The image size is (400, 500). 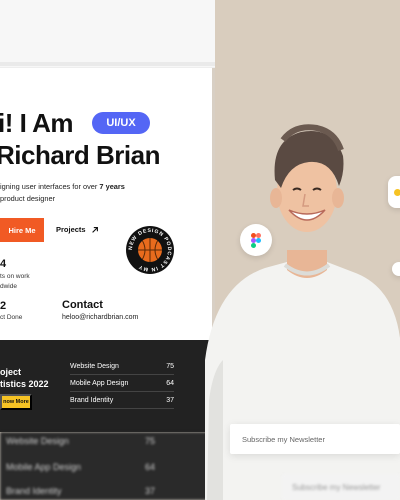 I want to click on stat-number-awards: 4, so click(x=3, y=264).